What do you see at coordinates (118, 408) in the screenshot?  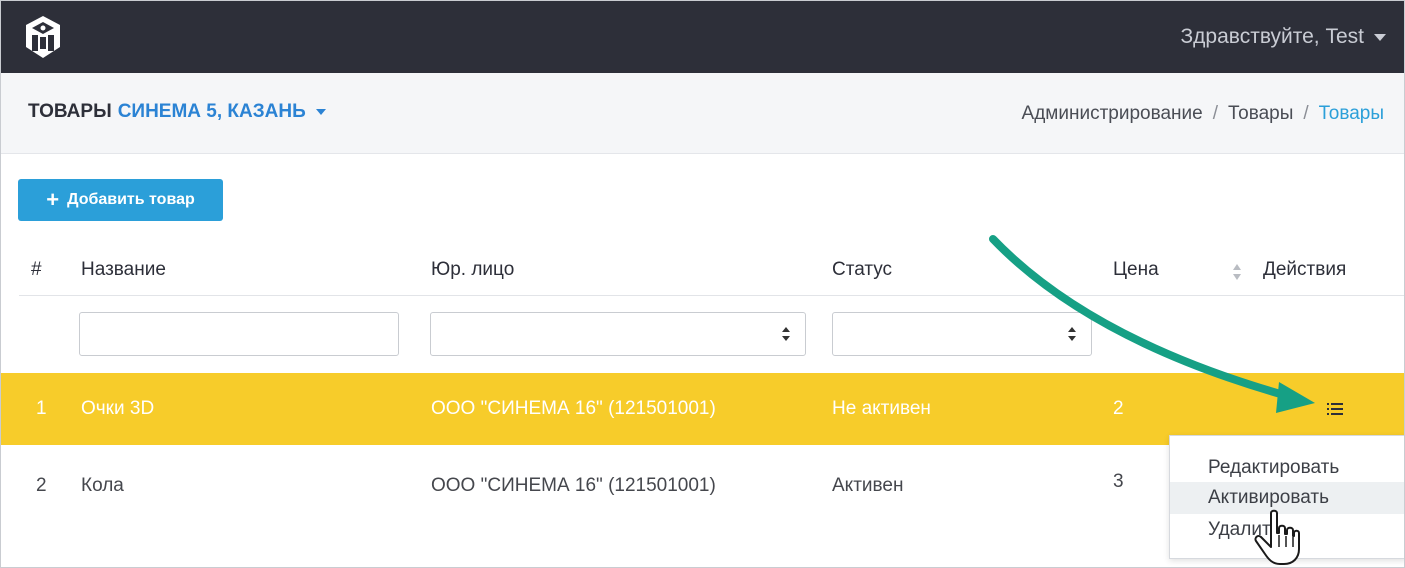 I see `row-name: Очки 3D` at bounding box center [118, 408].